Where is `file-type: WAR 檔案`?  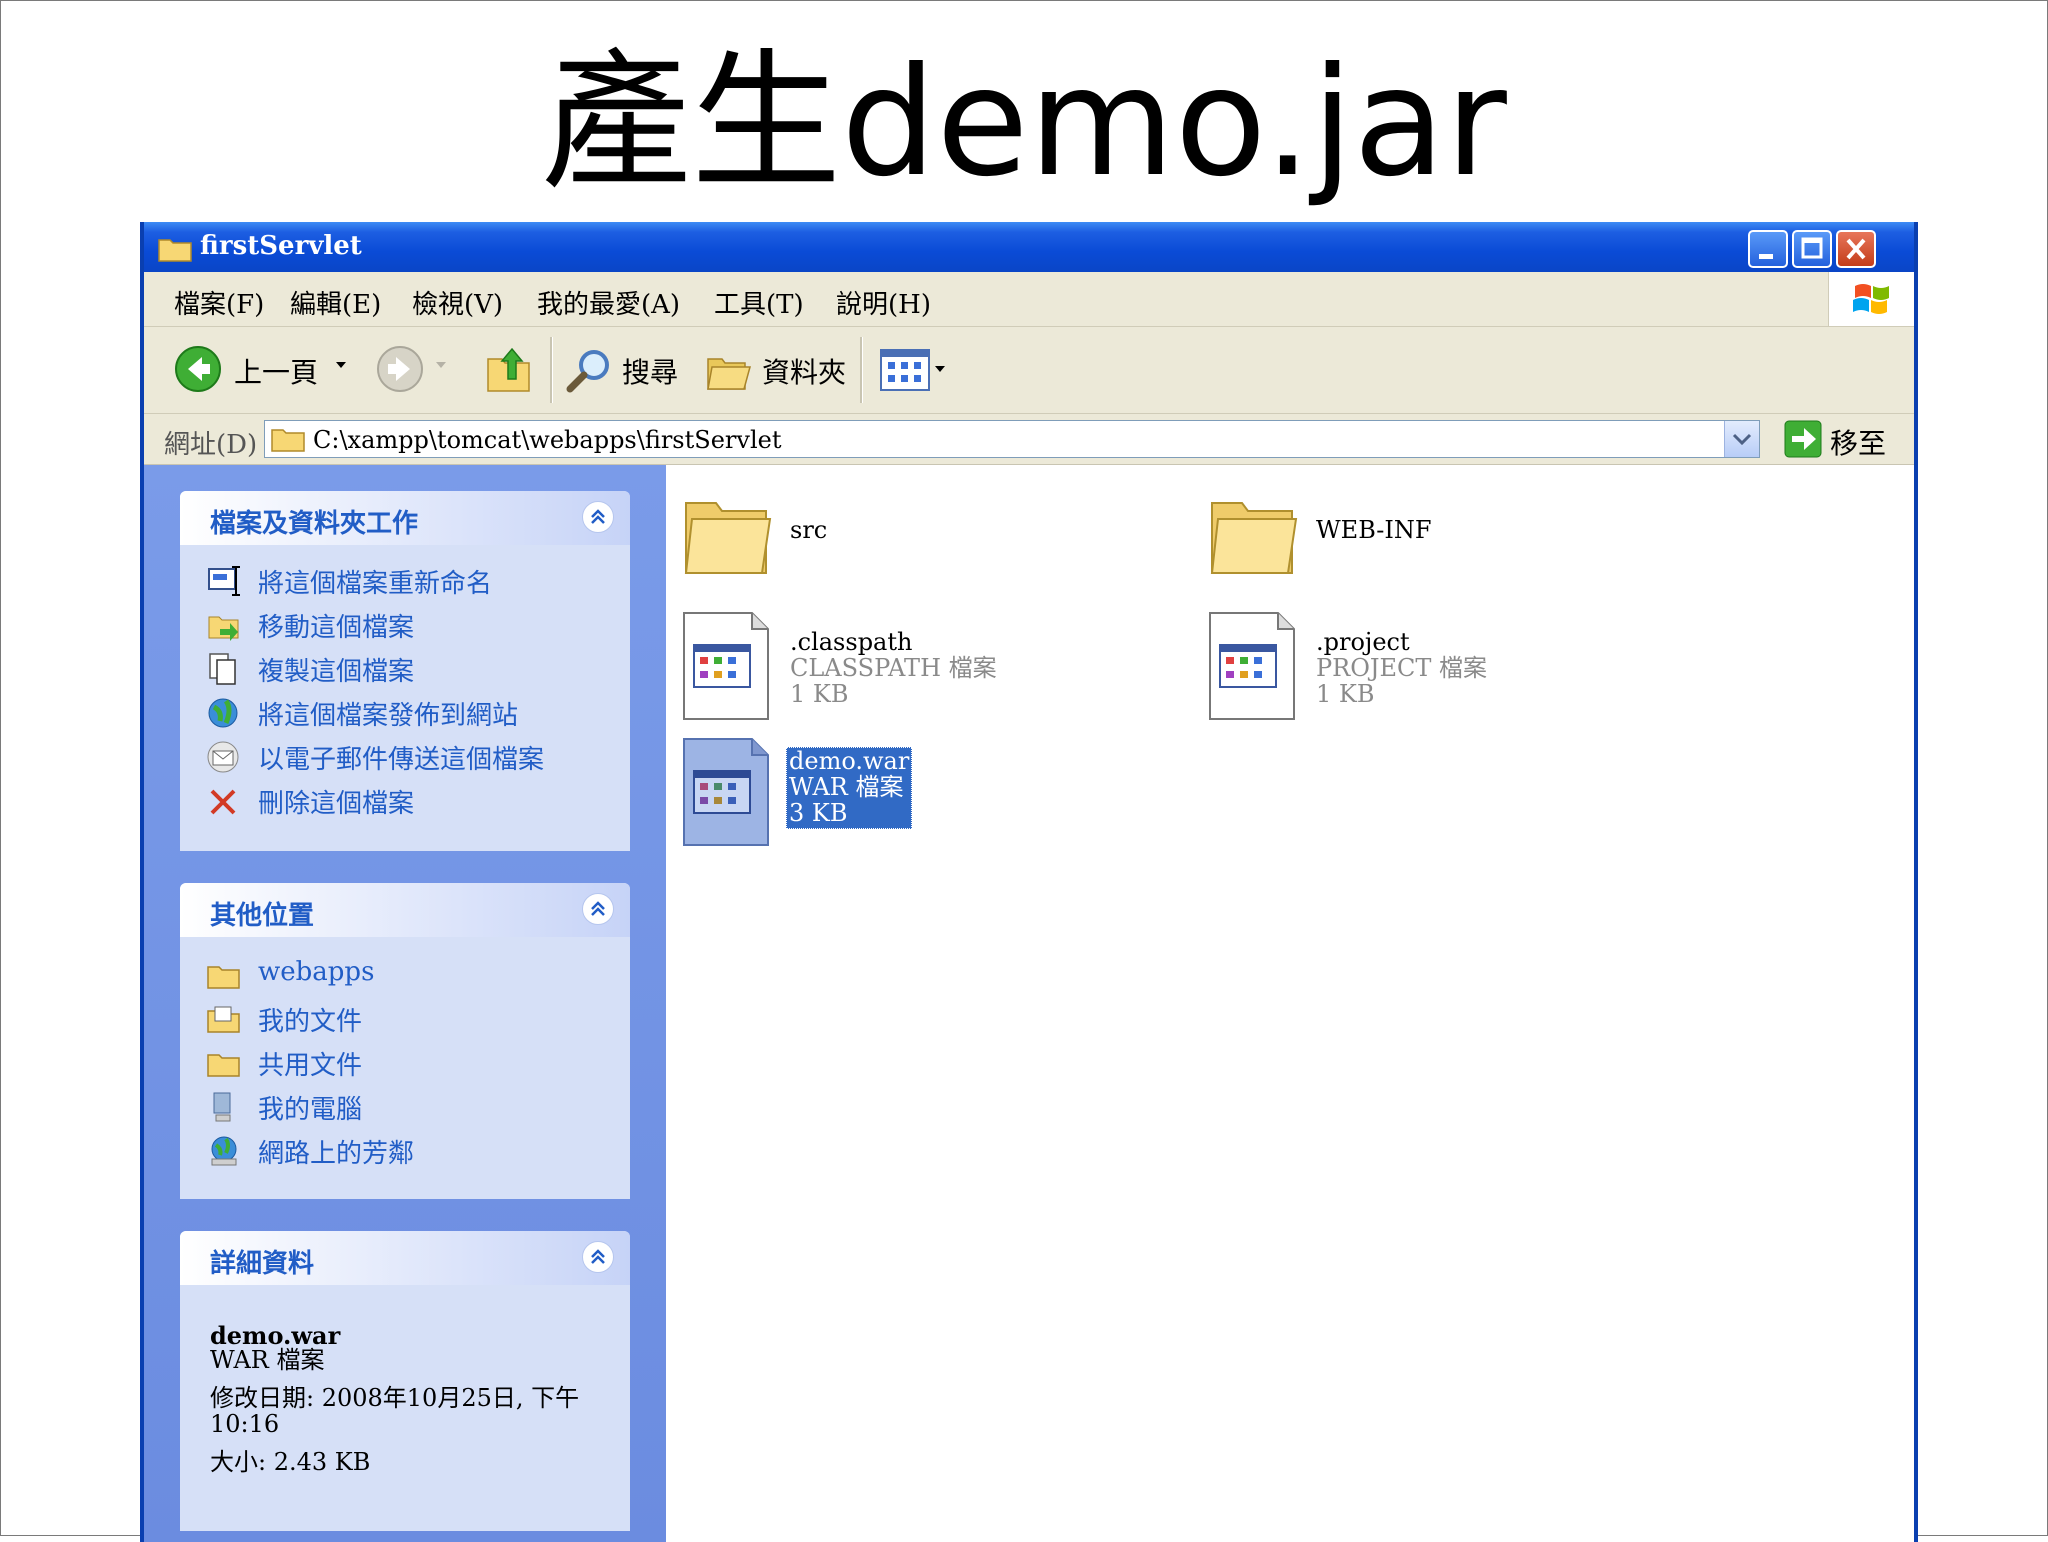
file-type: WAR 檔案 is located at coordinates (846, 787).